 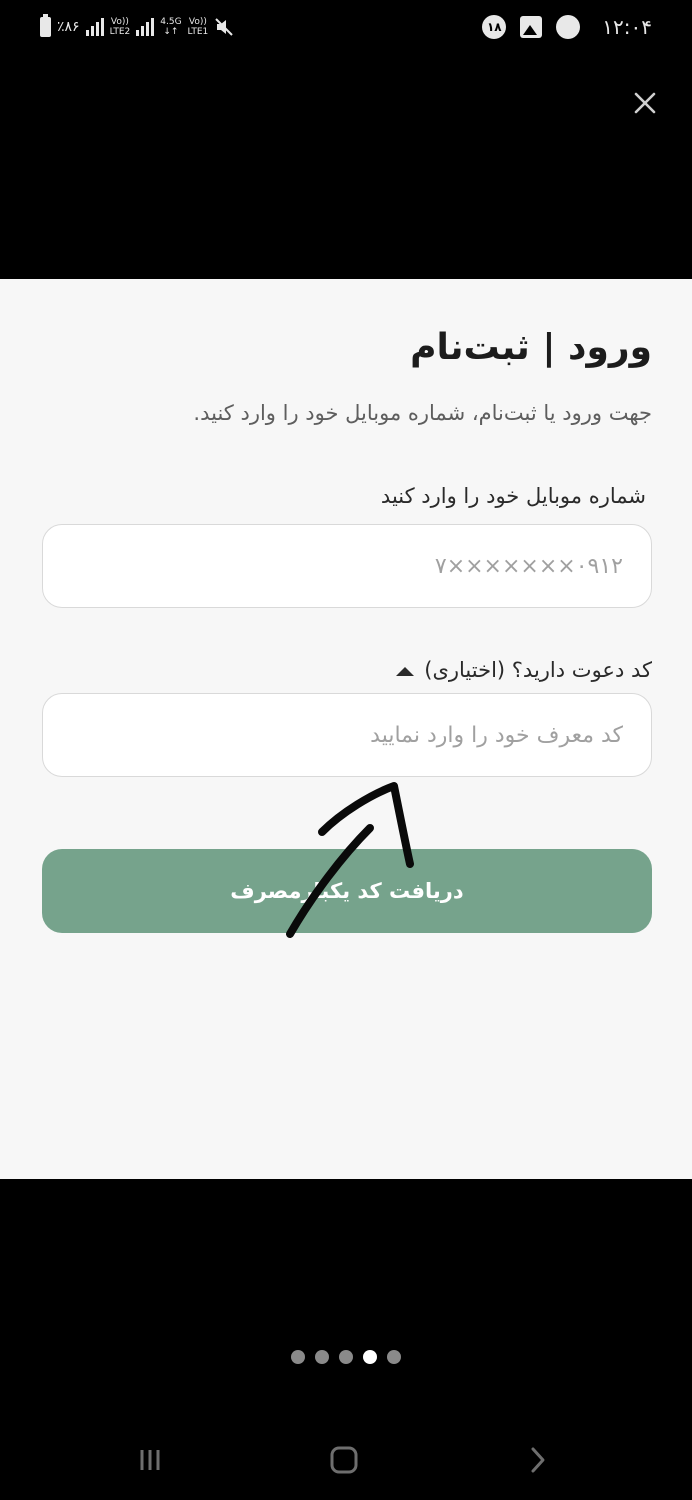 I want to click on sim2-network-label: Vo)) LTE1, so click(x=198, y=27).